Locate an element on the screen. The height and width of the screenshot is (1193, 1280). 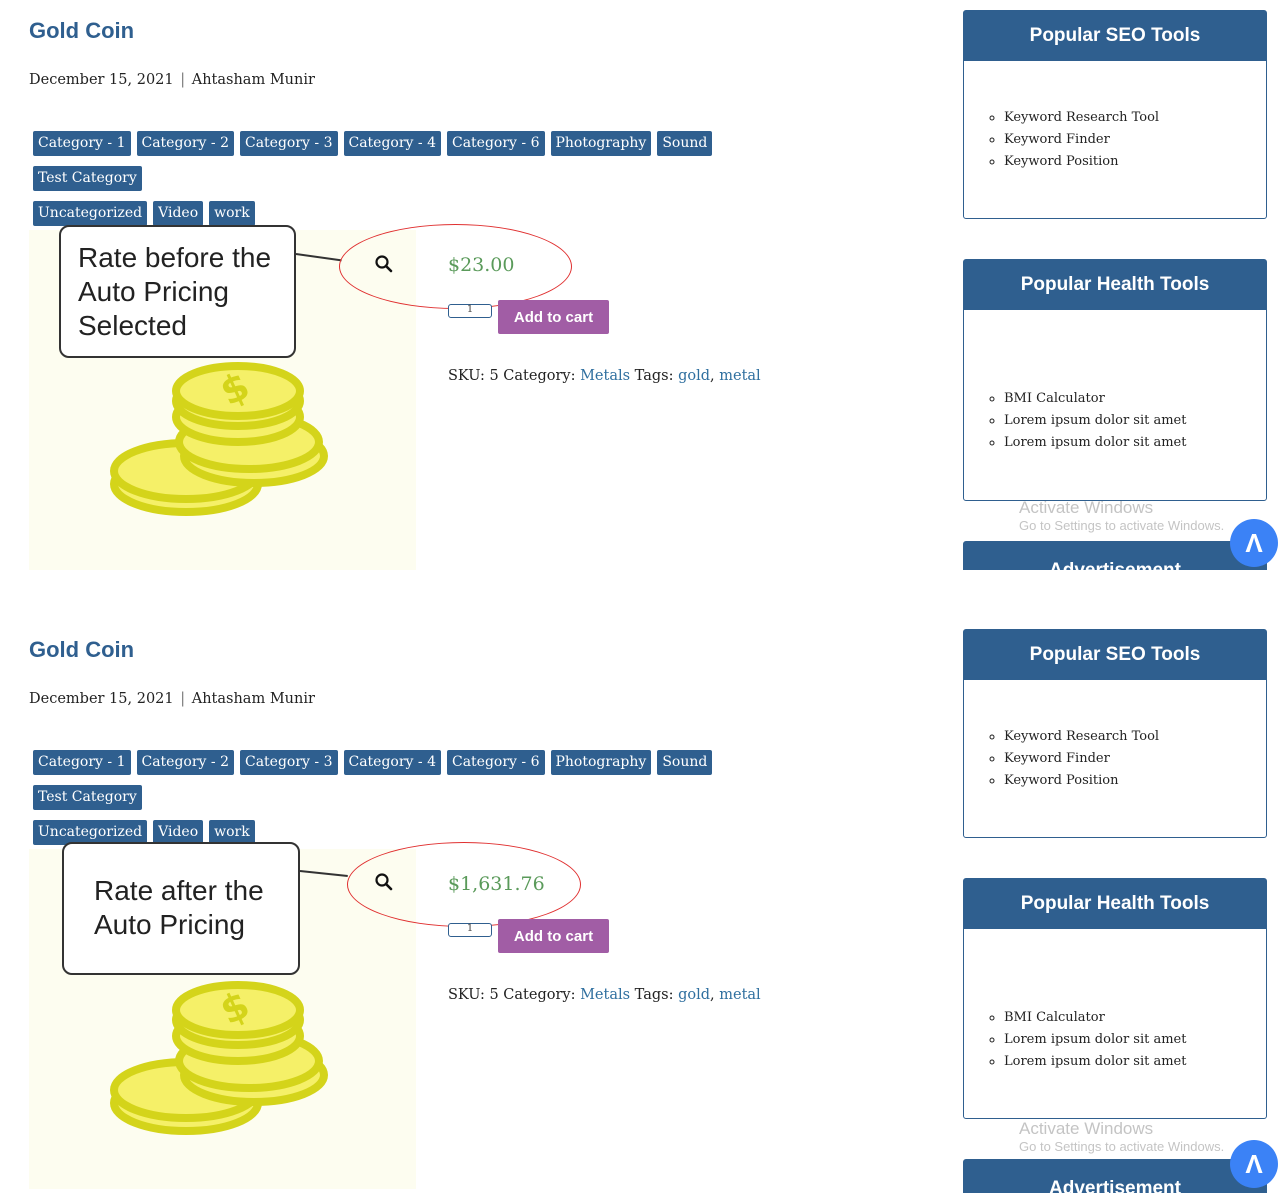
product-price: $23.00 is located at coordinates (481, 265).